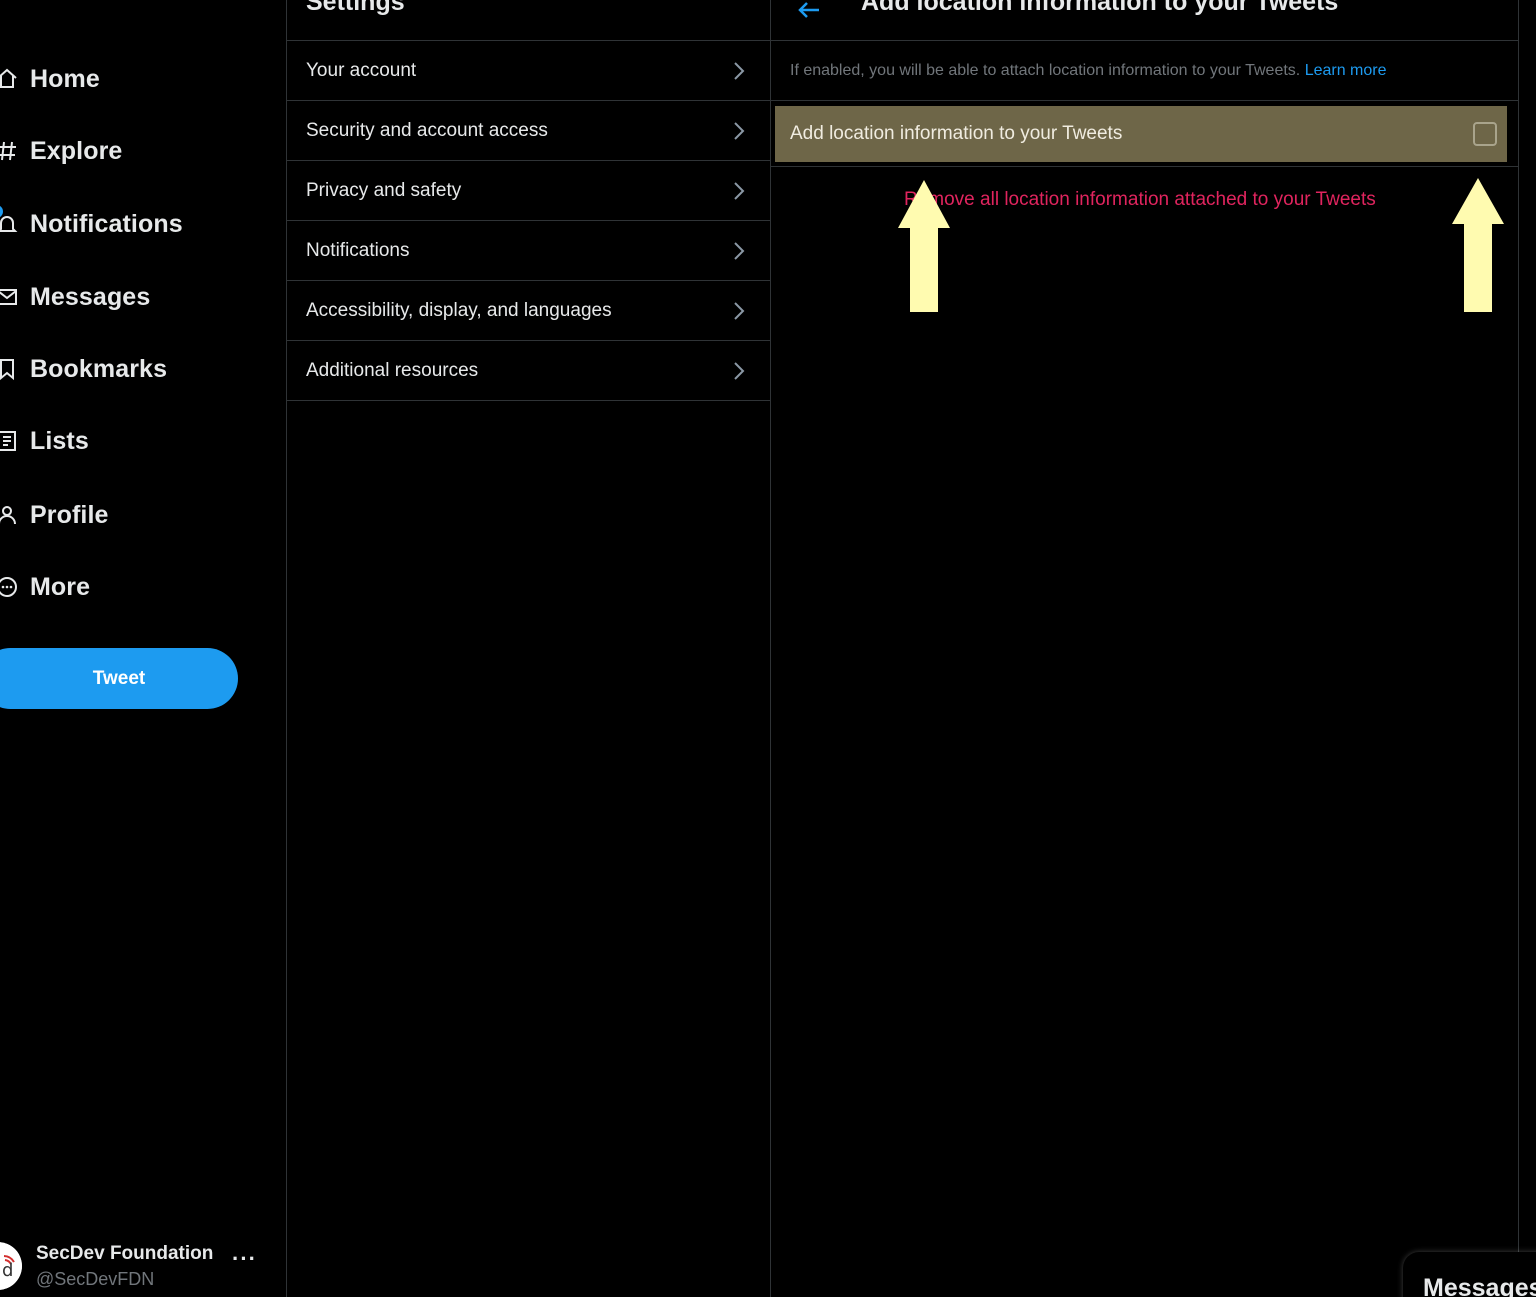  What do you see at coordinates (76, 150) in the screenshot?
I see `nav-label-explore: Explore` at bounding box center [76, 150].